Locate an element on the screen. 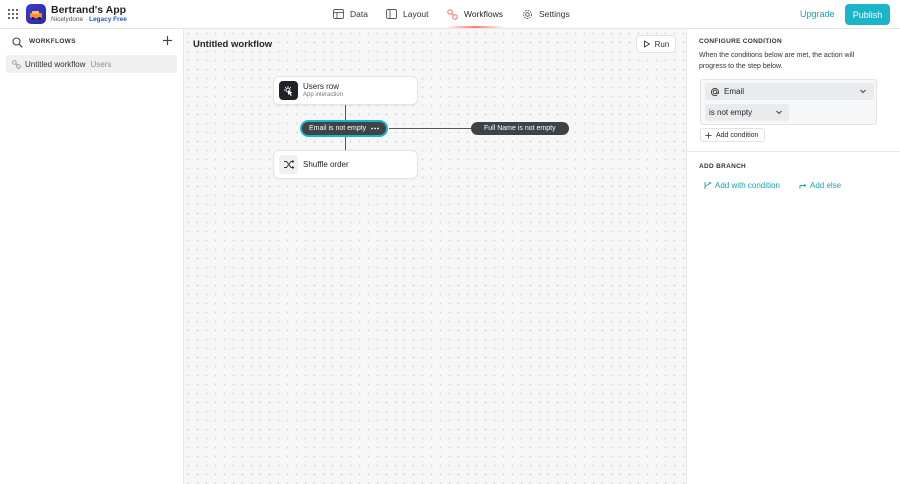 Image resolution: width=900 pixels, height=484 pixels. nav-workflows: Workflows is located at coordinates (475, 14).